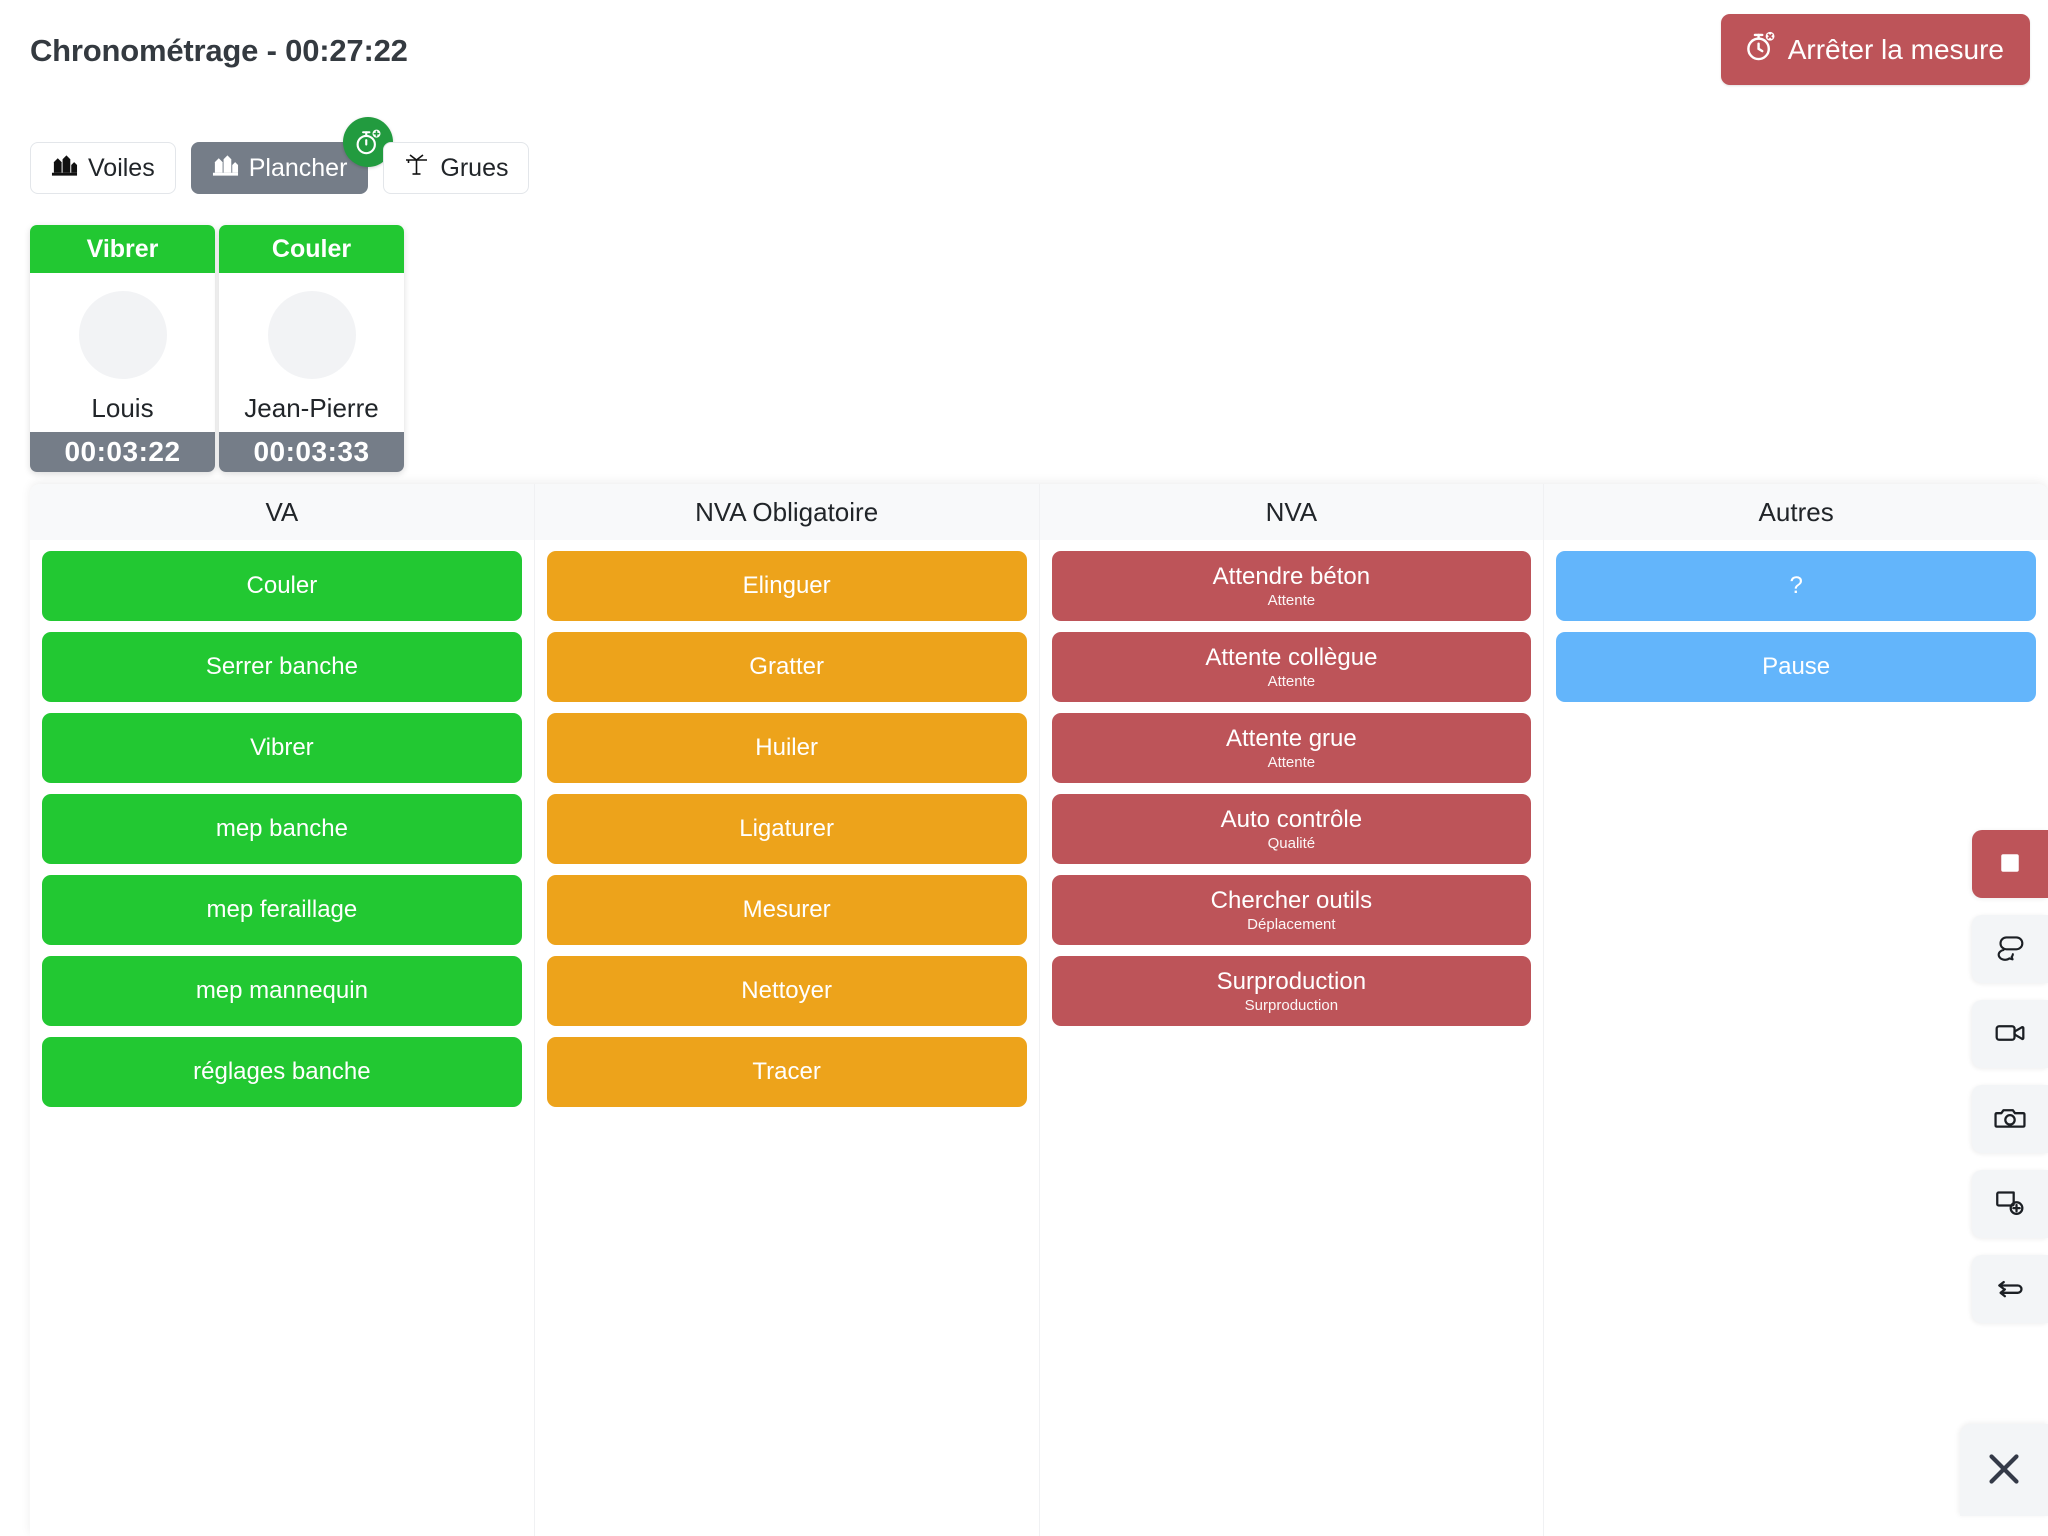 This screenshot has height=1536, width=2048. What do you see at coordinates (1291, 512) in the screenshot?
I see `column-title: NVA` at bounding box center [1291, 512].